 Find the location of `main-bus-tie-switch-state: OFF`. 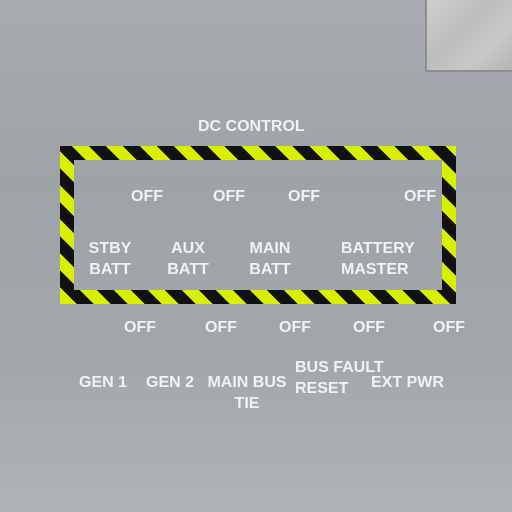

main-bus-tie-switch-state: OFF is located at coordinates (295, 327).